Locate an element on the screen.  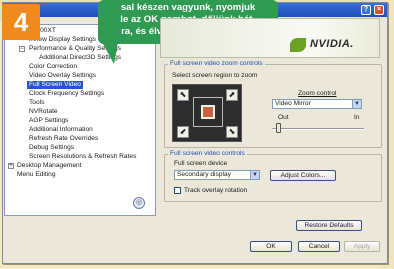
full-screen-device-select: Secondary display ▼ is located at coordinates (217, 175).